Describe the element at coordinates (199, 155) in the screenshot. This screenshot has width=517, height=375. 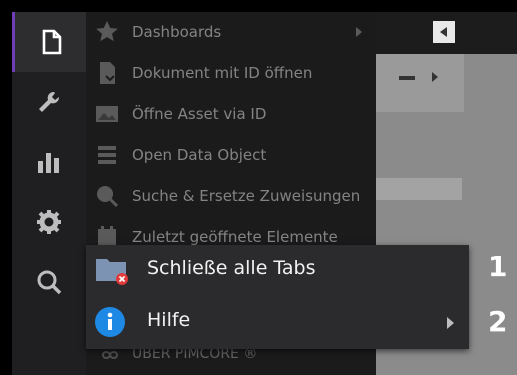
I see `menu-item-label: Open Data Object` at that location.